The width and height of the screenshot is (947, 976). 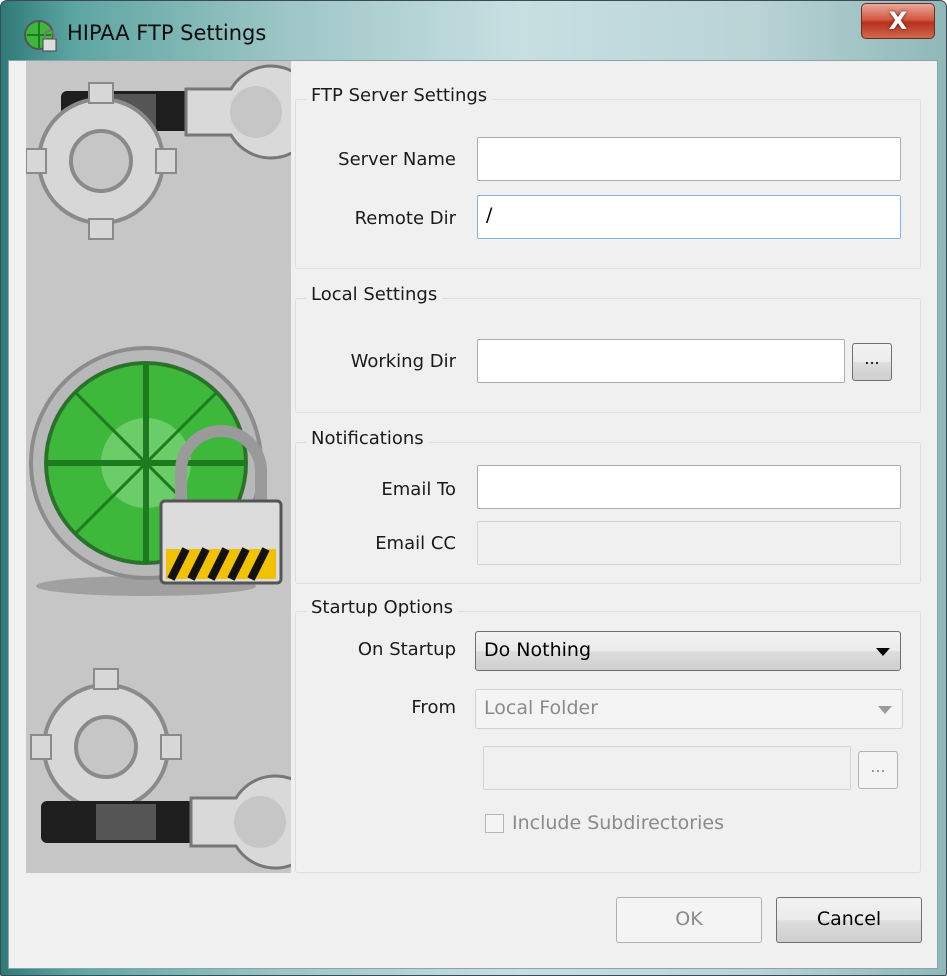 What do you see at coordinates (538, 650) in the screenshot?
I see `on-startup-value: Do Nothing` at bounding box center [538, 650].